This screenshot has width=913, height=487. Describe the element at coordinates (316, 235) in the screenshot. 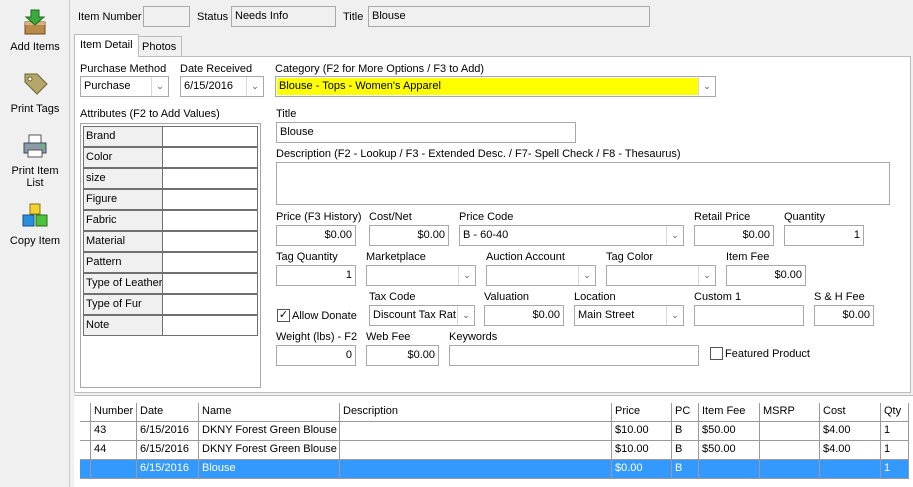

I see `price-input: $0.00` at that location.